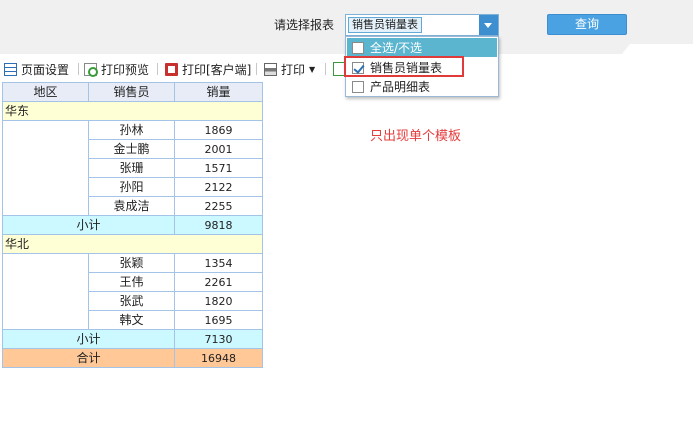 This screenshot has height=434, width=693. Describe the element at coordinates (131, 301) in the screenshot. I see `salesperson-cell: 张武` at that location.